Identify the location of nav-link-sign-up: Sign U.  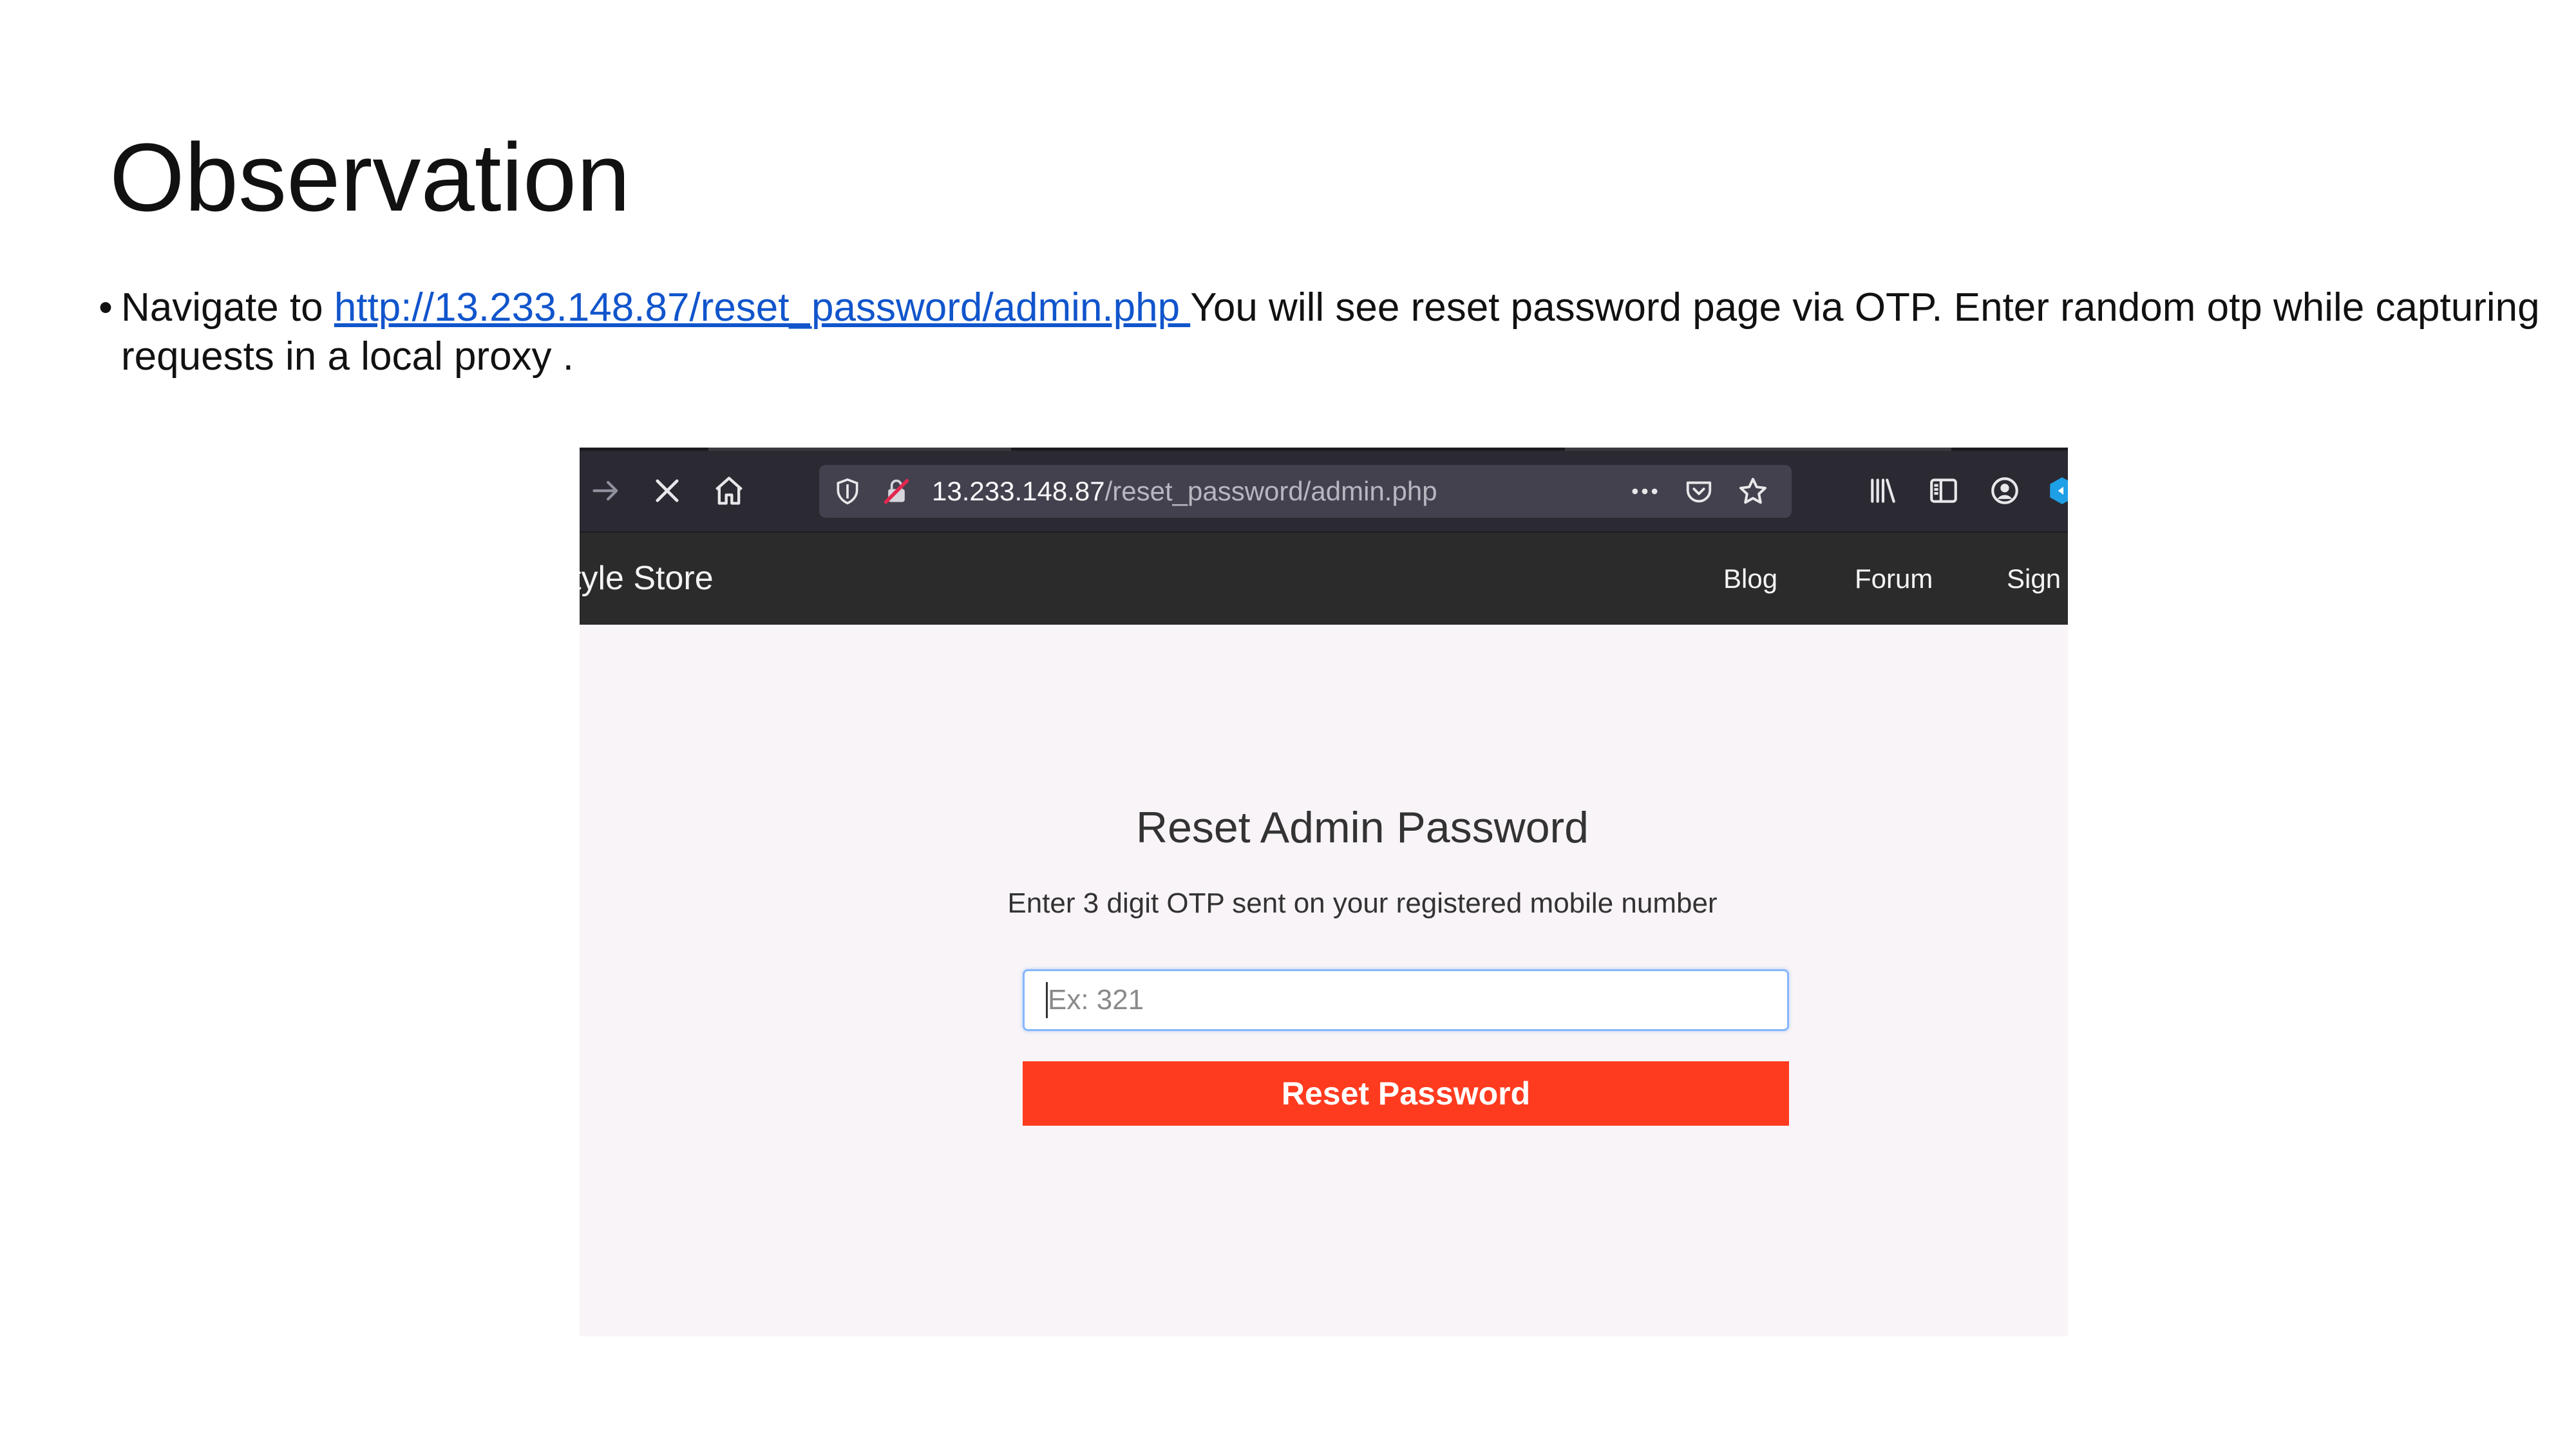
(2037, 579).